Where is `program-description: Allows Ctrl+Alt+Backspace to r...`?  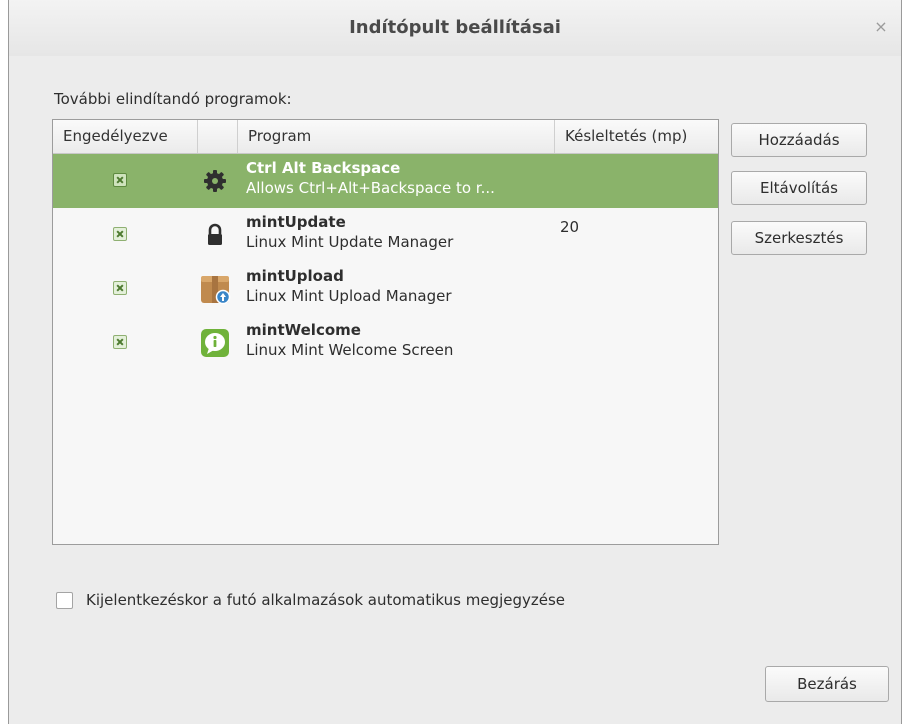
program-description: Allows Ctrl+Alt+Backspace to r... is located at coordinates (370, 188).